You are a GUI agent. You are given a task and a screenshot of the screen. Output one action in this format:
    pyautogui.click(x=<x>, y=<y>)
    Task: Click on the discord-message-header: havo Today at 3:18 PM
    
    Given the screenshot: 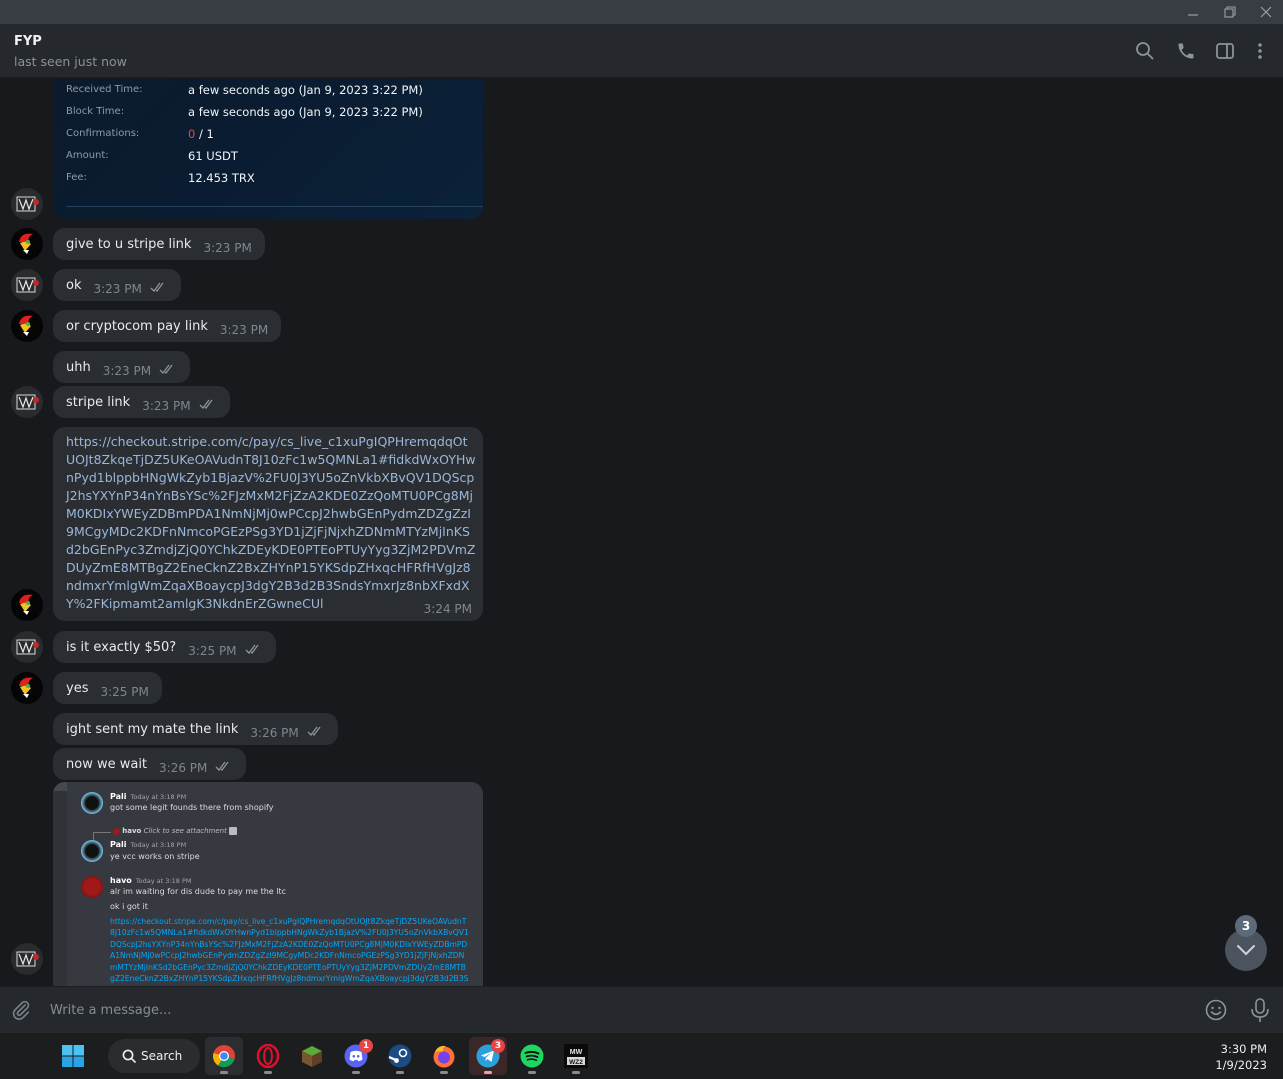 What is the action you would take?
    pyautogui.click(x=150, y=880)
    